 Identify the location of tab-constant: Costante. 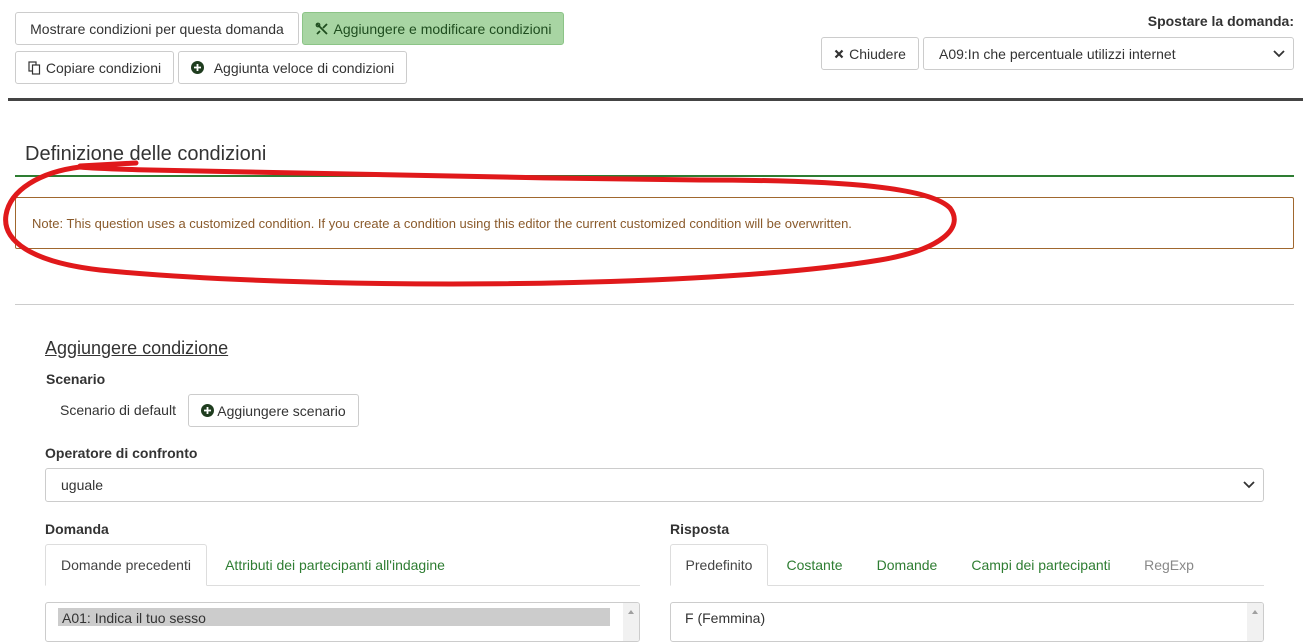
(814, 564).